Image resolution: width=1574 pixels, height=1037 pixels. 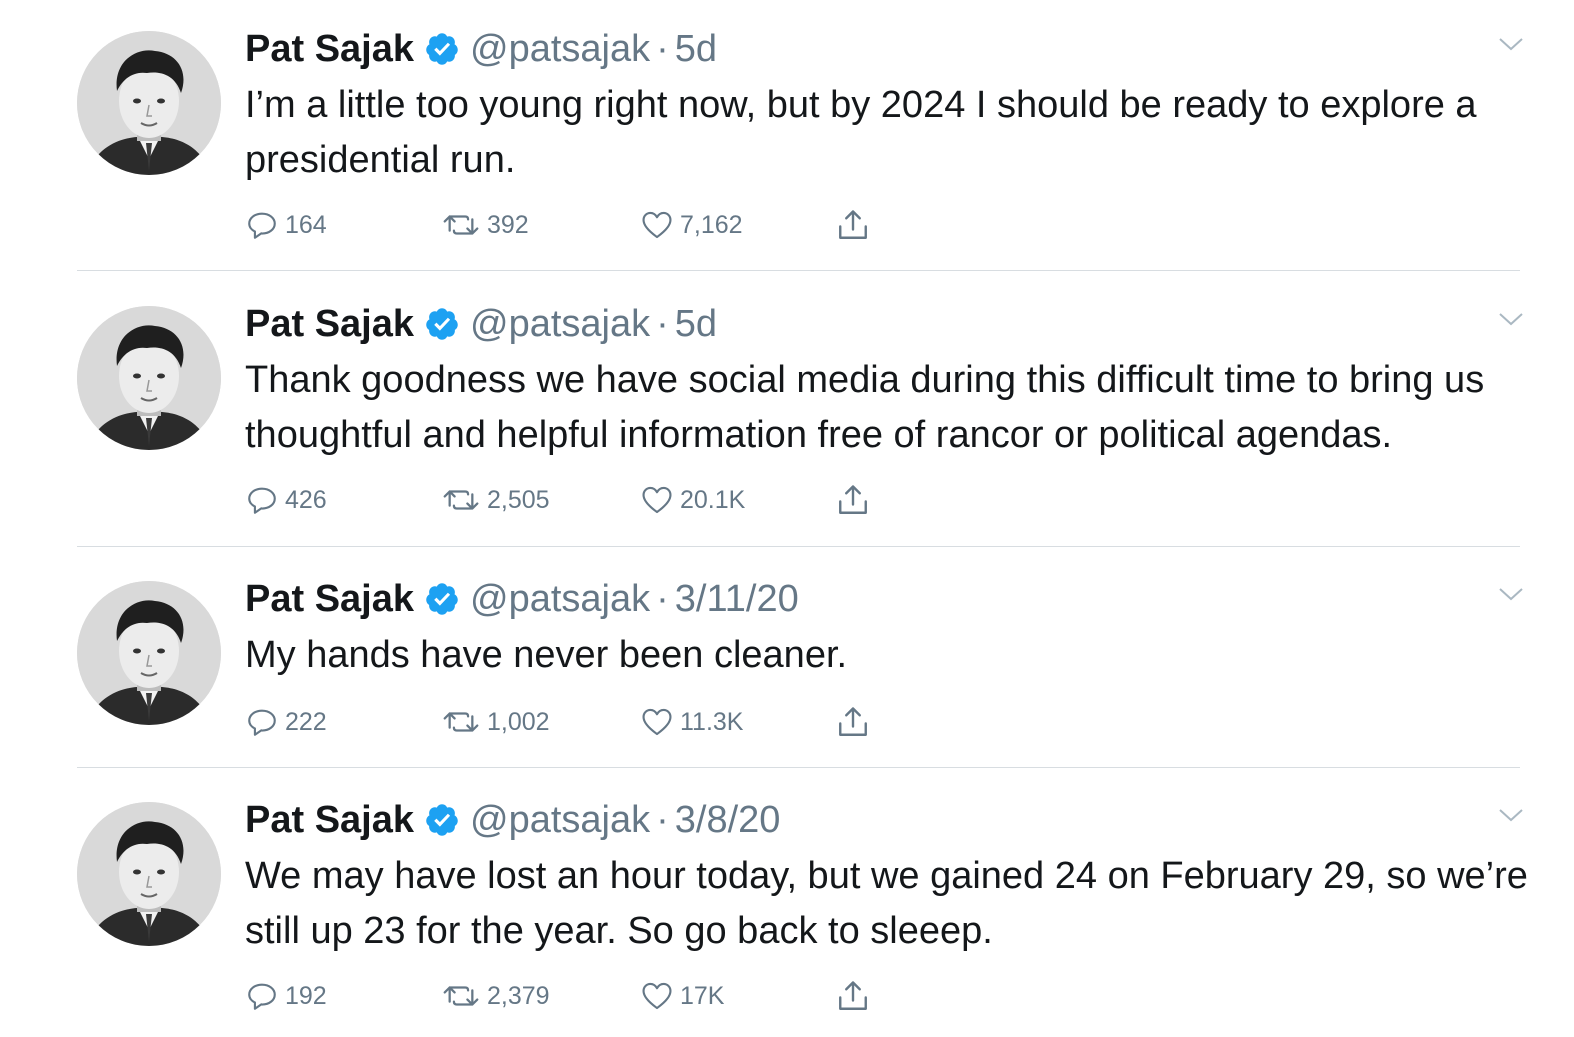 I want to click on tweet-header: Pat Sajak @patsajak · 3/8/20, so click(x=512, y=820).